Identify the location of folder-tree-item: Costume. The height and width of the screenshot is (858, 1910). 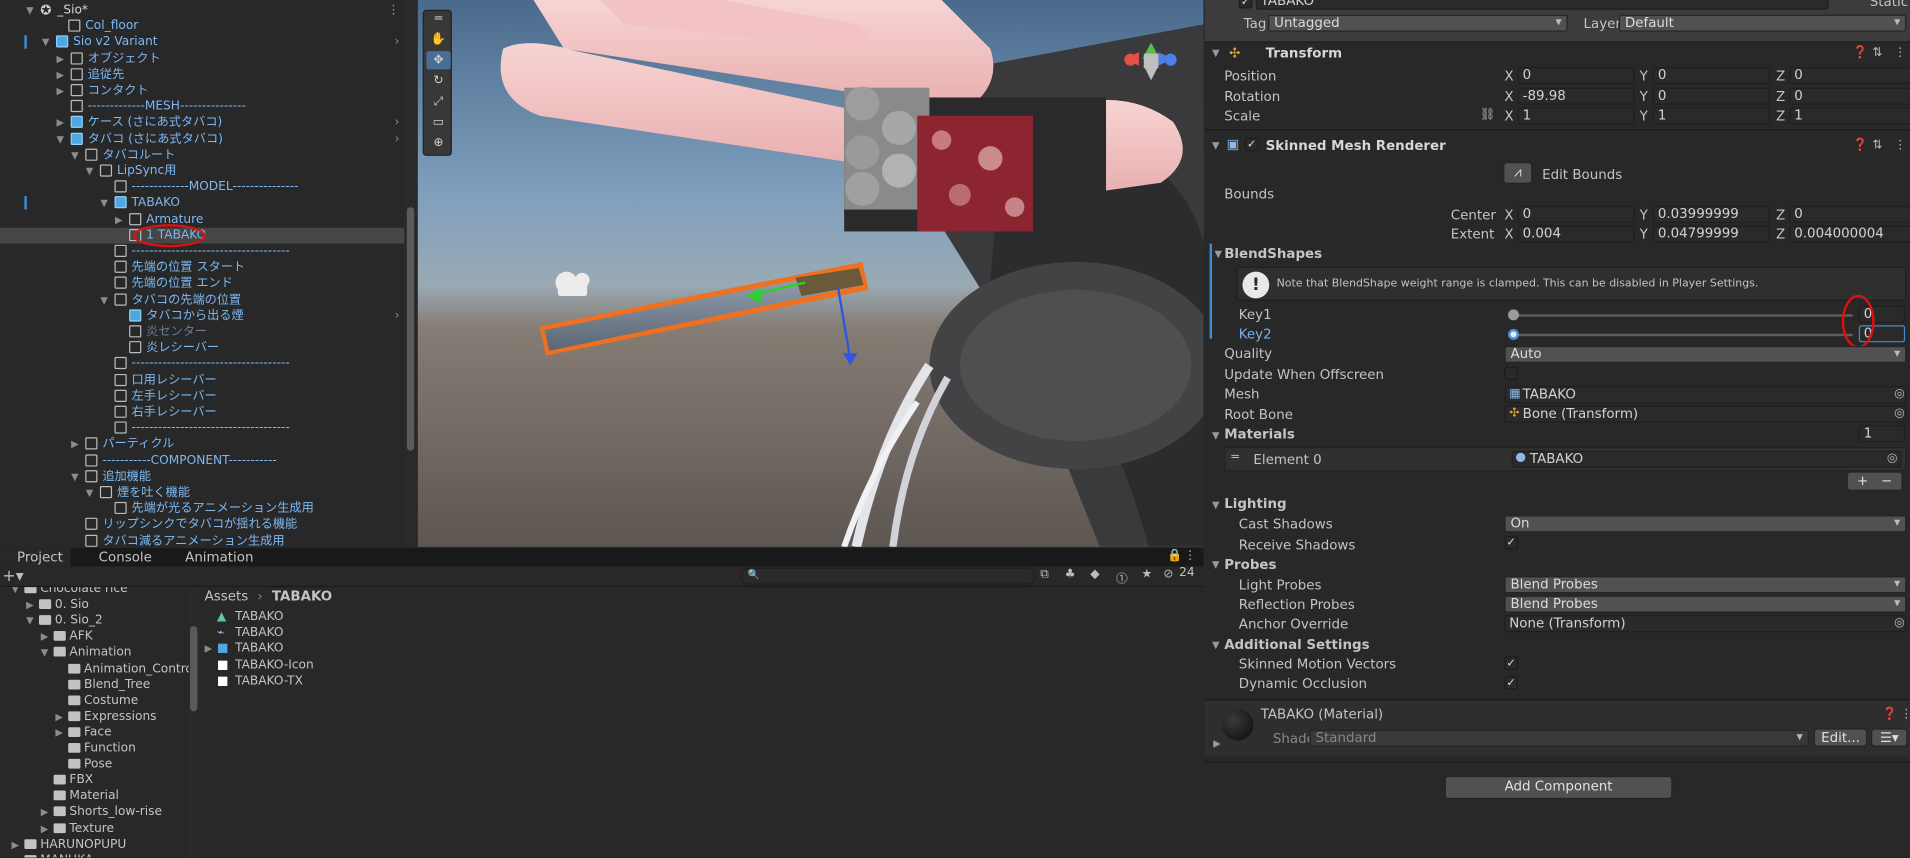
(94, 701).